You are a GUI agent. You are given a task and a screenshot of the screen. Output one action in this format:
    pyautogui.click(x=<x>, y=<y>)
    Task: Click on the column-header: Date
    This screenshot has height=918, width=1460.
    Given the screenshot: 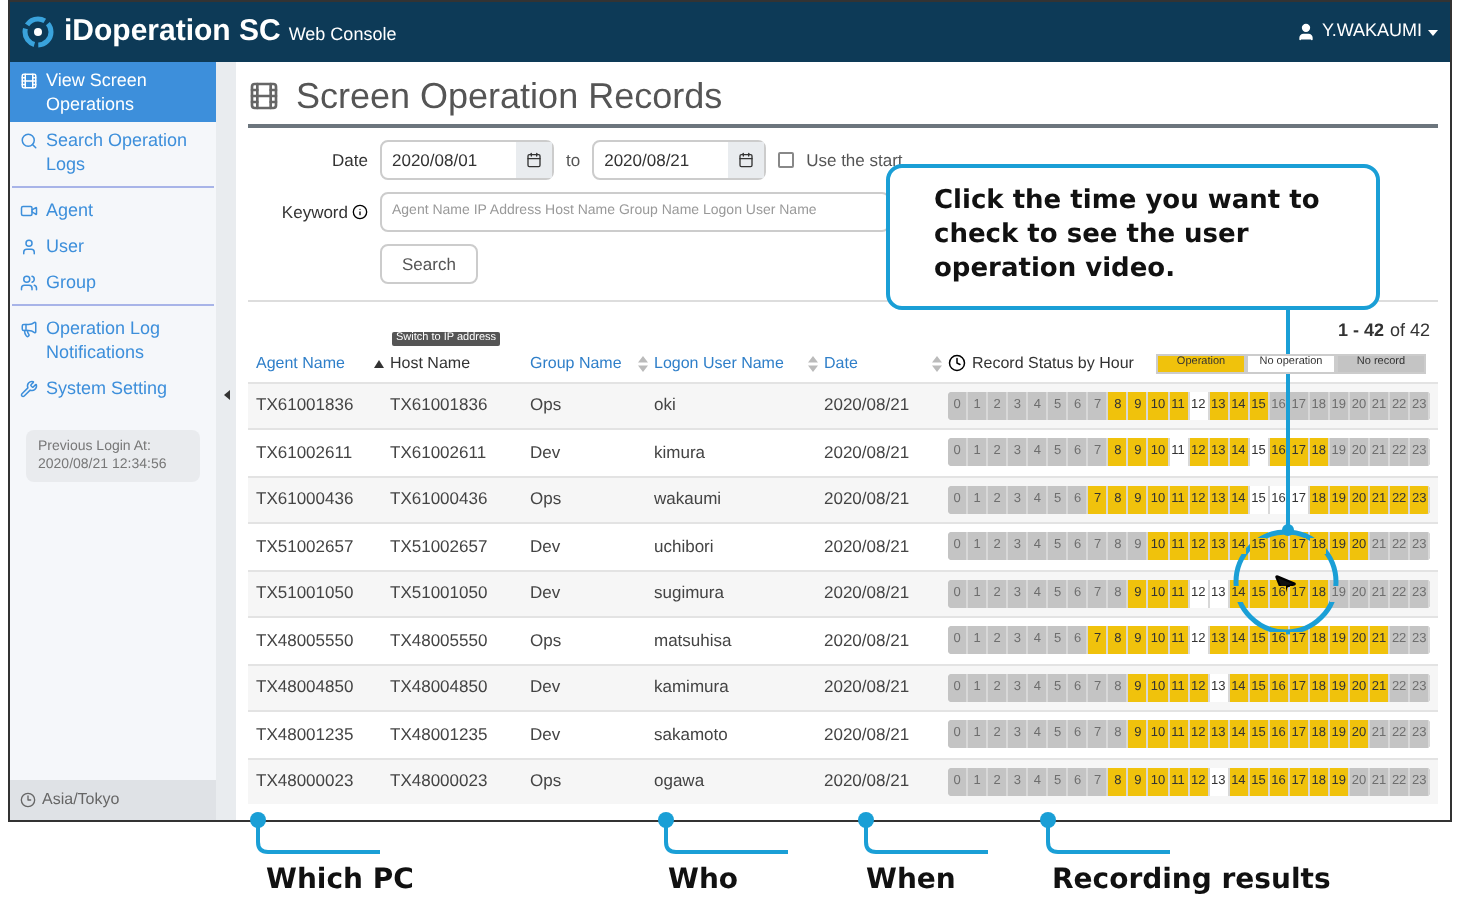 What is the action you would take?
    pyautogui.click(x=841, y=363)
    